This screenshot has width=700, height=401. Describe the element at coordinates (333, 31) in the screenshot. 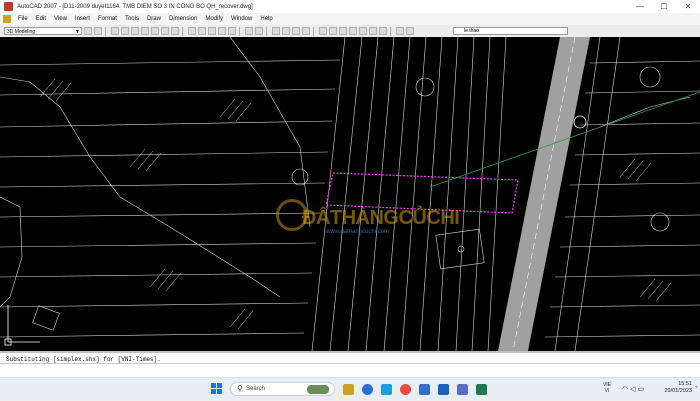

I see `design-center-icon` at that location.